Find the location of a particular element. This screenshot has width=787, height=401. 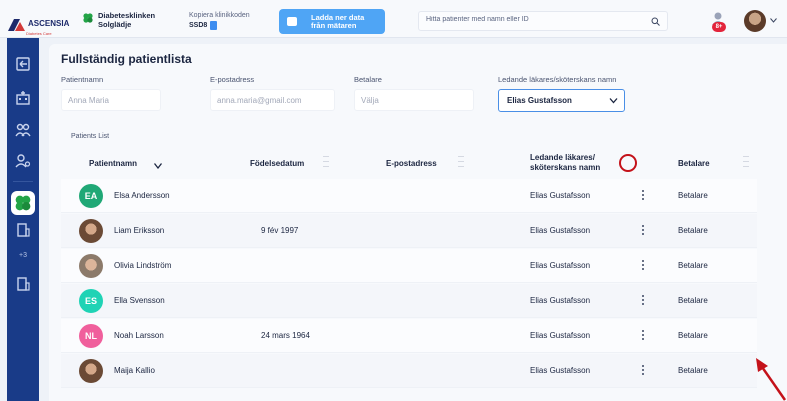

notifications: 8+ is located at coordinates (718, 22).